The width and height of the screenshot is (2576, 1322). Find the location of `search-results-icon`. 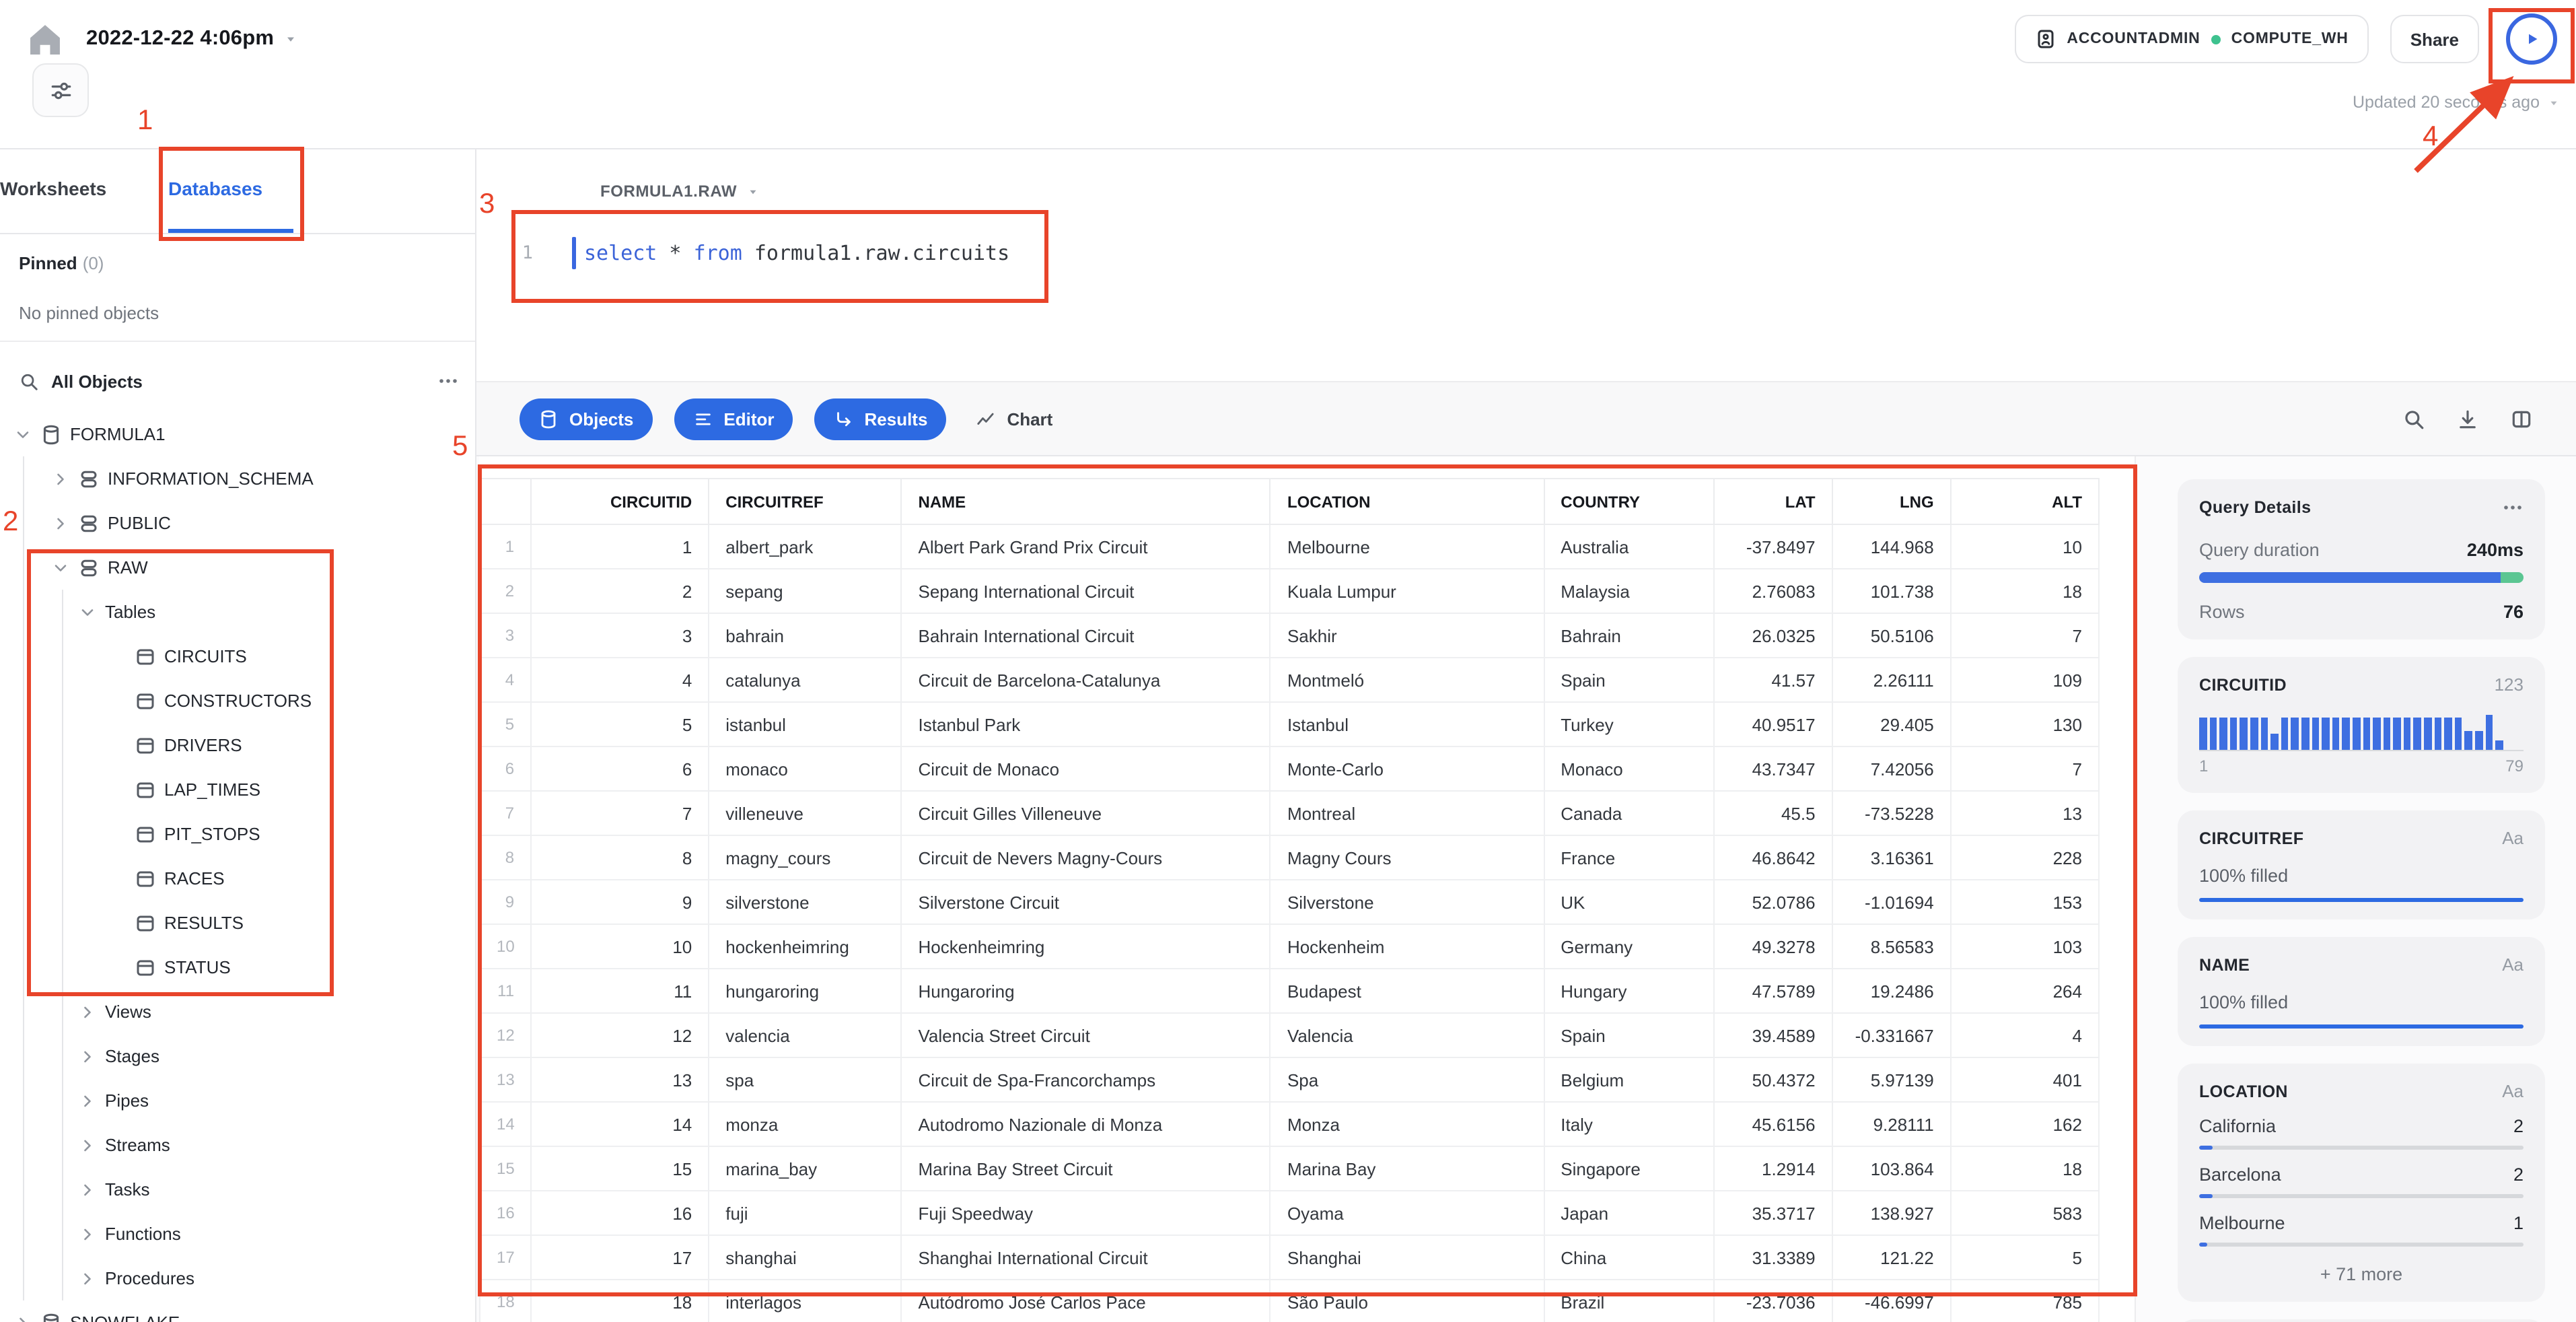

search-results-icon is located at coordinates (2413, 418).